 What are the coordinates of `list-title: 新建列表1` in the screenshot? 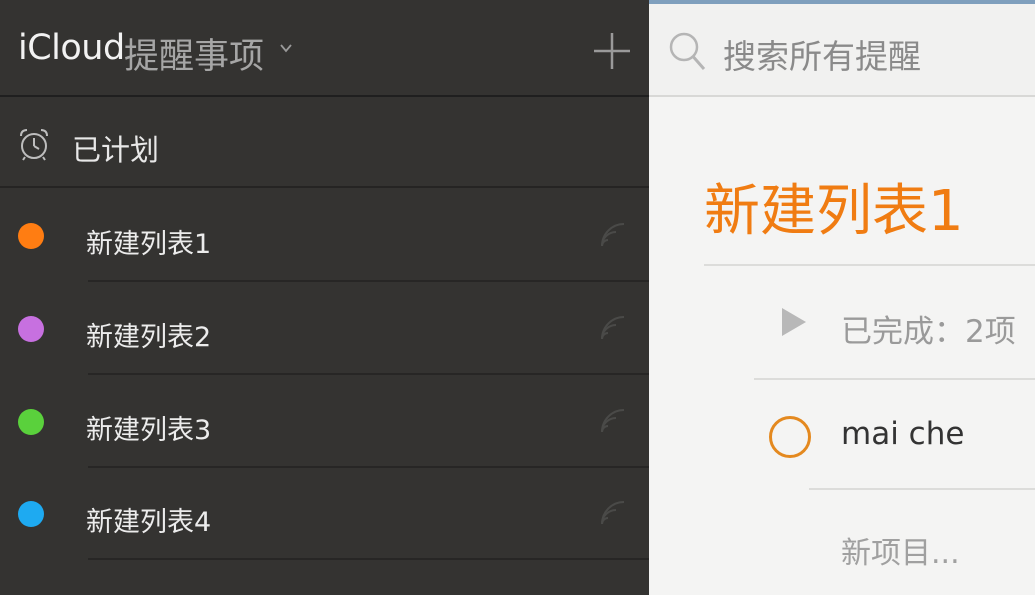 It's located at (834, 211).